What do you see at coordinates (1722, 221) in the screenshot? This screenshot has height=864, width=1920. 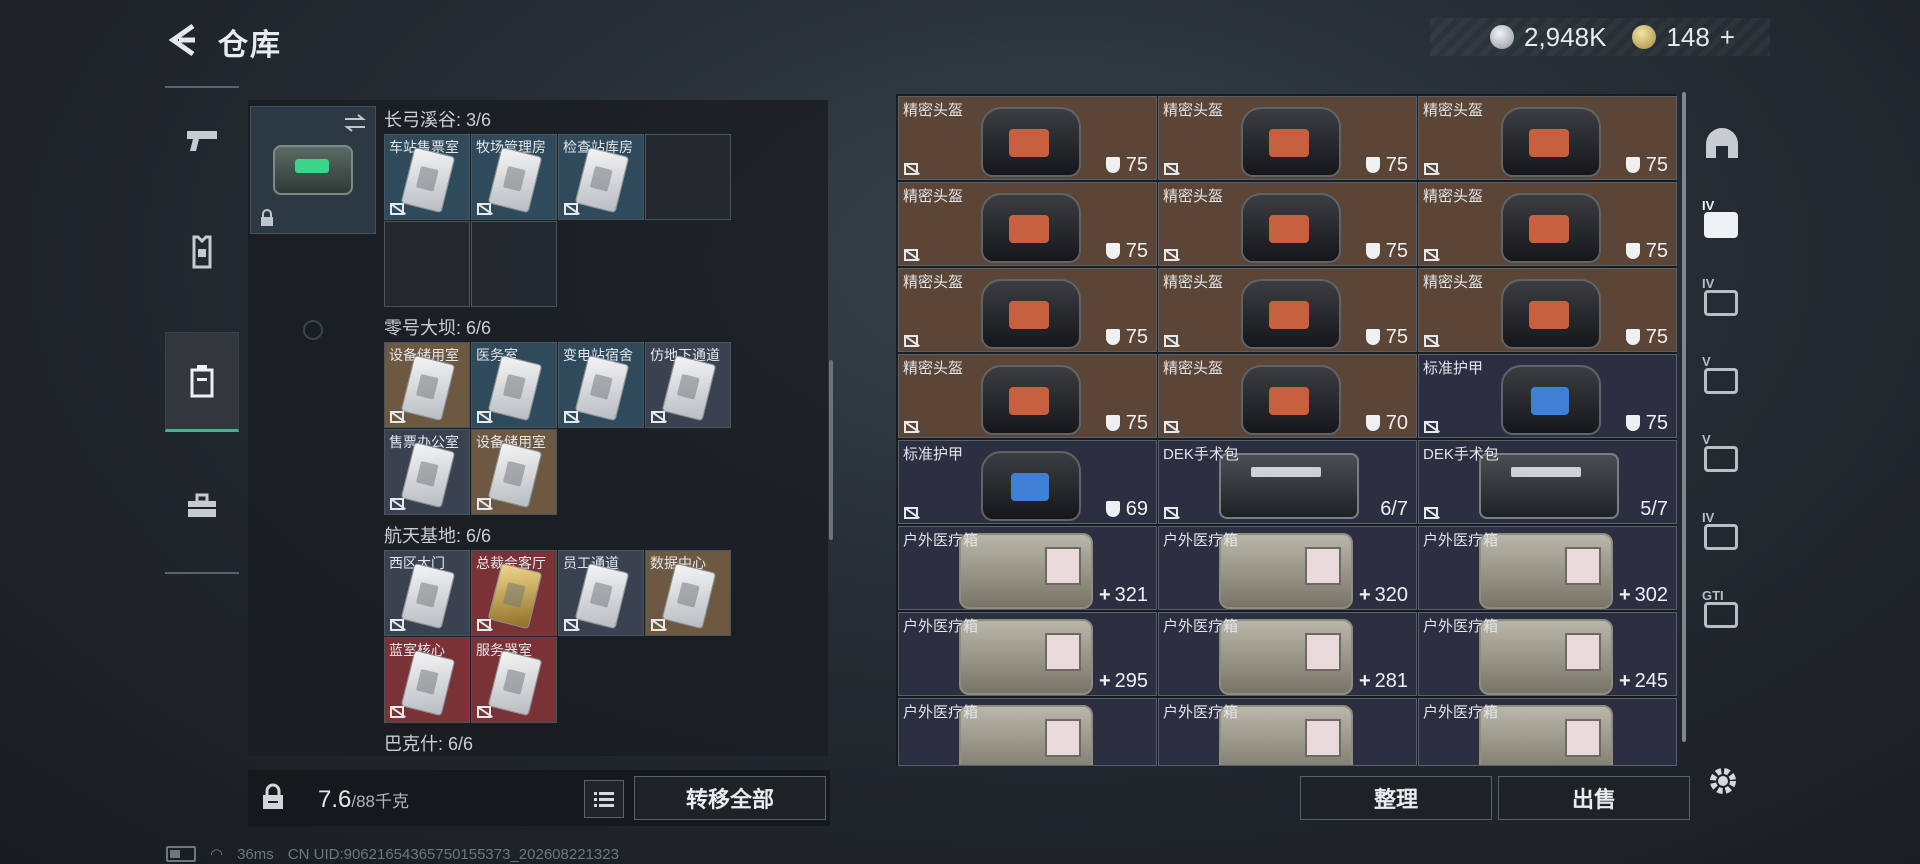 I see `iv-medkit-add-icon: IV` at bounding box center [1722, 221].